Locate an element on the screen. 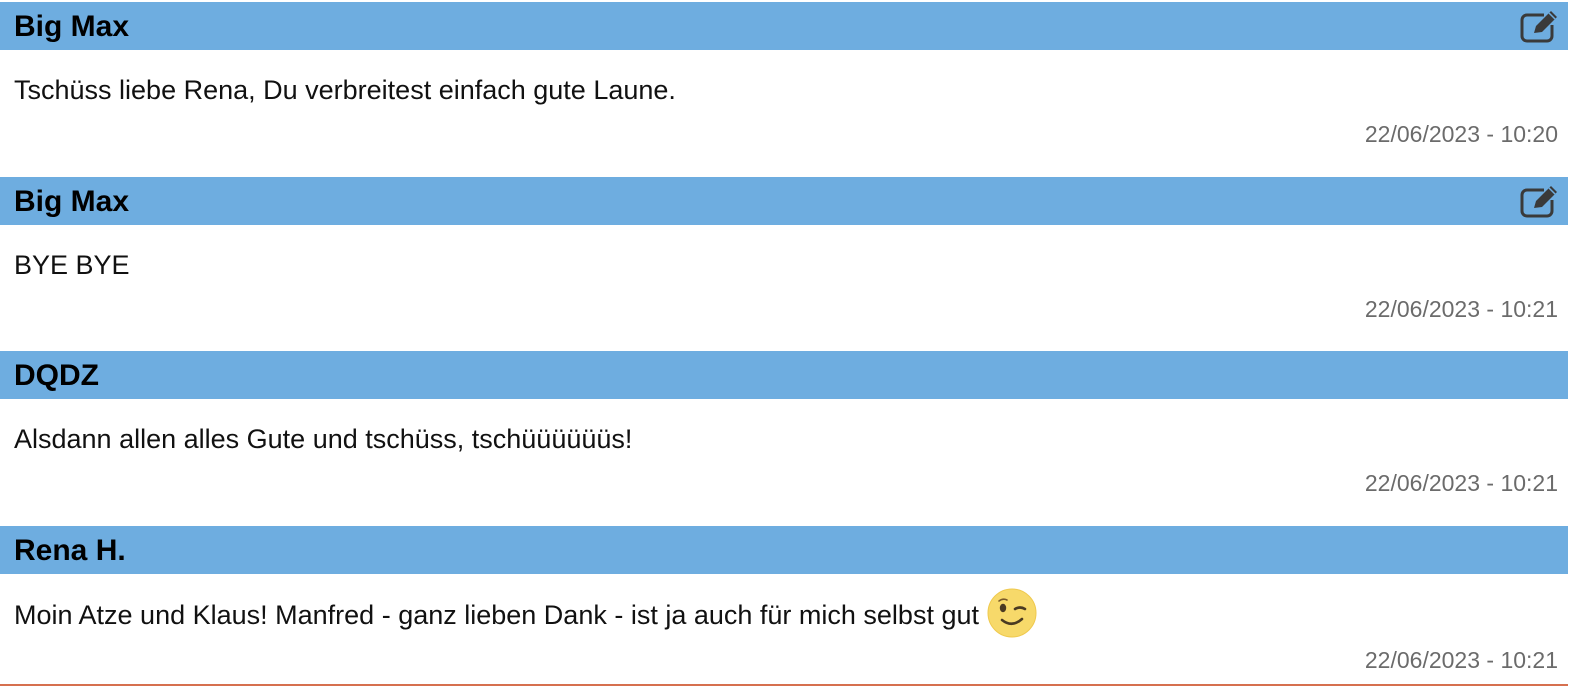 The image size is (1590, 700). comment-author: Rena H. is located at coordinates (70, 551).